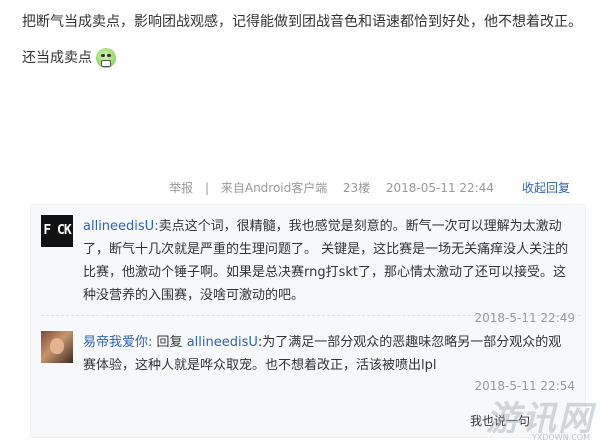 Image resolution: width=600 pixels, height=442 pixels. What do you see at coordinates (57, 231) in the screenshot?
I see `avatar: F CK` at bounding box center [57, 231].